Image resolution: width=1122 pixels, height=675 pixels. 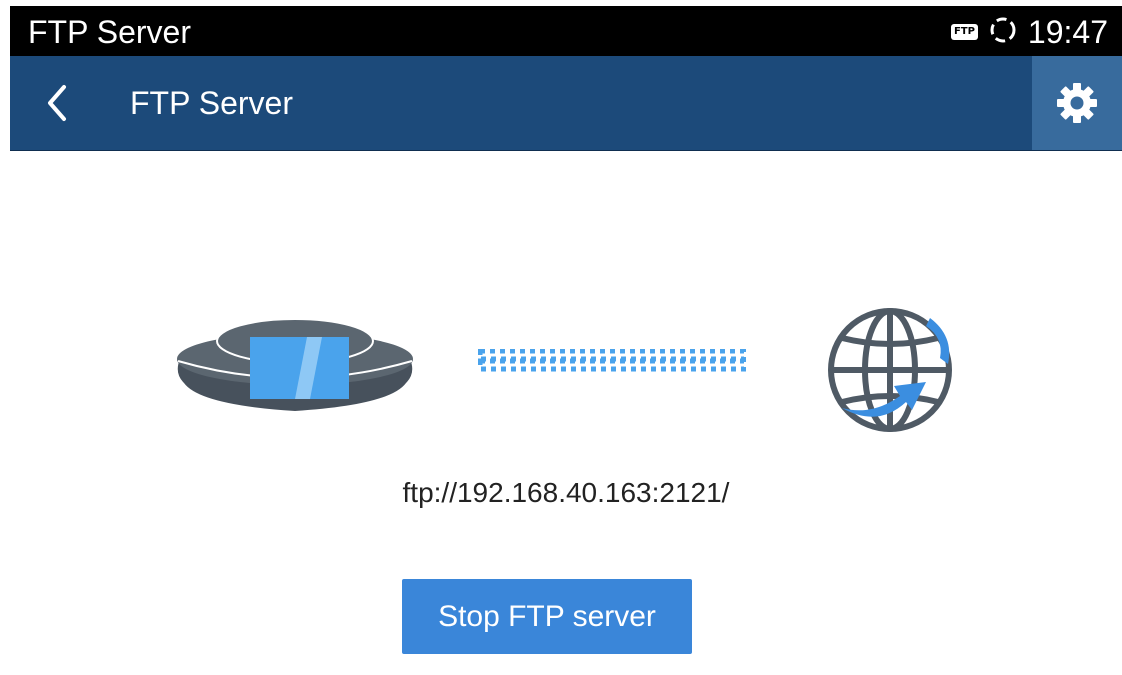 I want to click on back-button, so click(x=57, y=103).